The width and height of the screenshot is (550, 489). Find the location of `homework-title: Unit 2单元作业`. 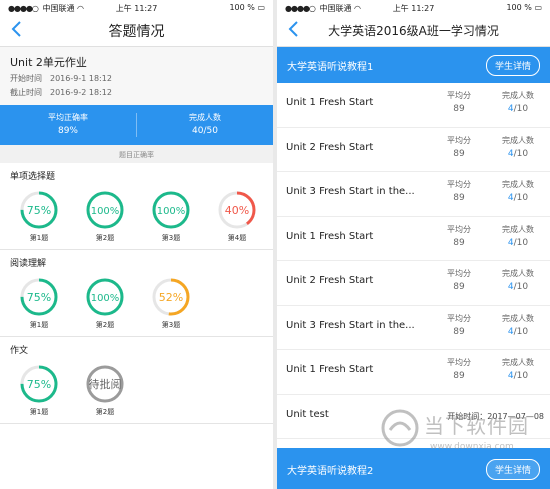

homework-title: Unit 2单元作业 is located at coordinates (48, 62).